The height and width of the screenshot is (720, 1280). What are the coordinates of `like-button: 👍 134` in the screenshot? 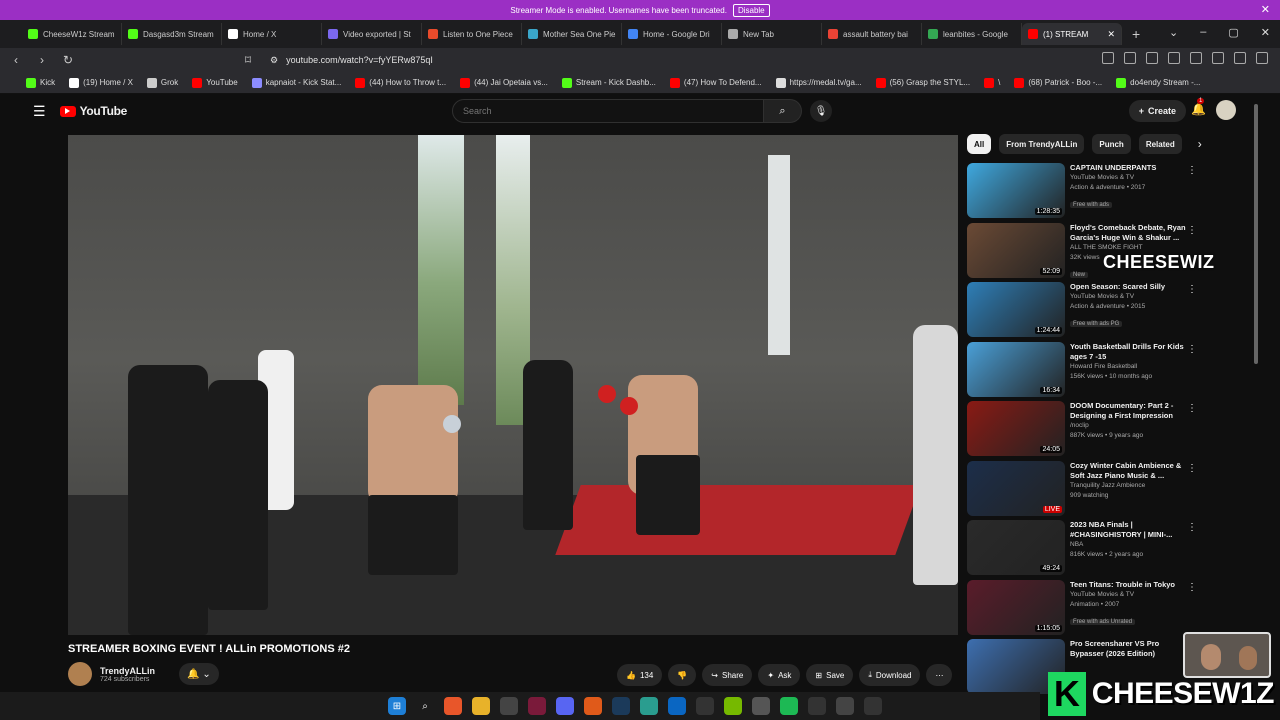 It's located at (640, 675).